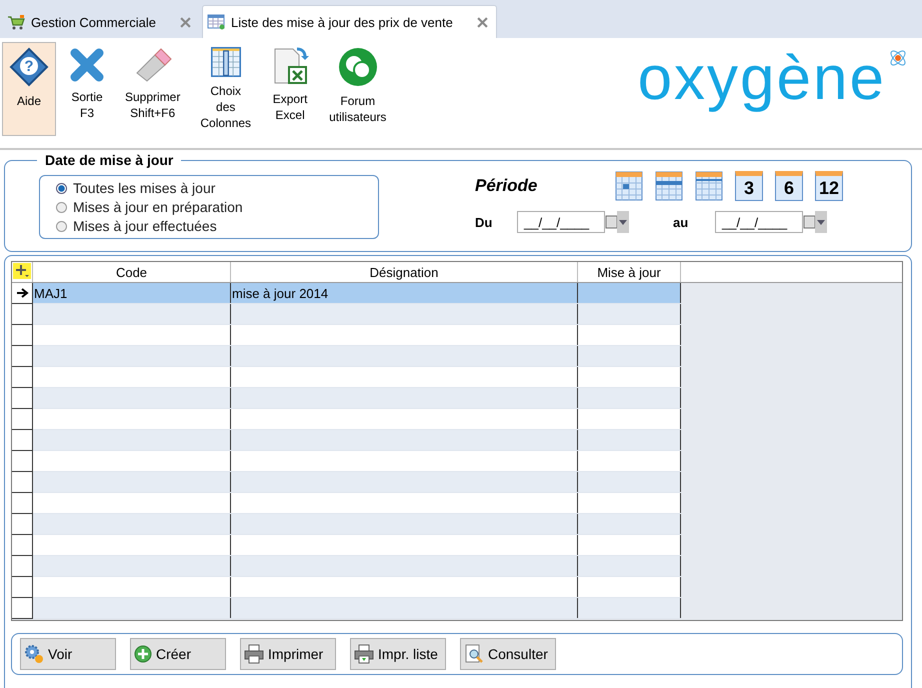  Describe the element at coordinates (681, 222) in the screenshot. I see `date-label: au` at that location.